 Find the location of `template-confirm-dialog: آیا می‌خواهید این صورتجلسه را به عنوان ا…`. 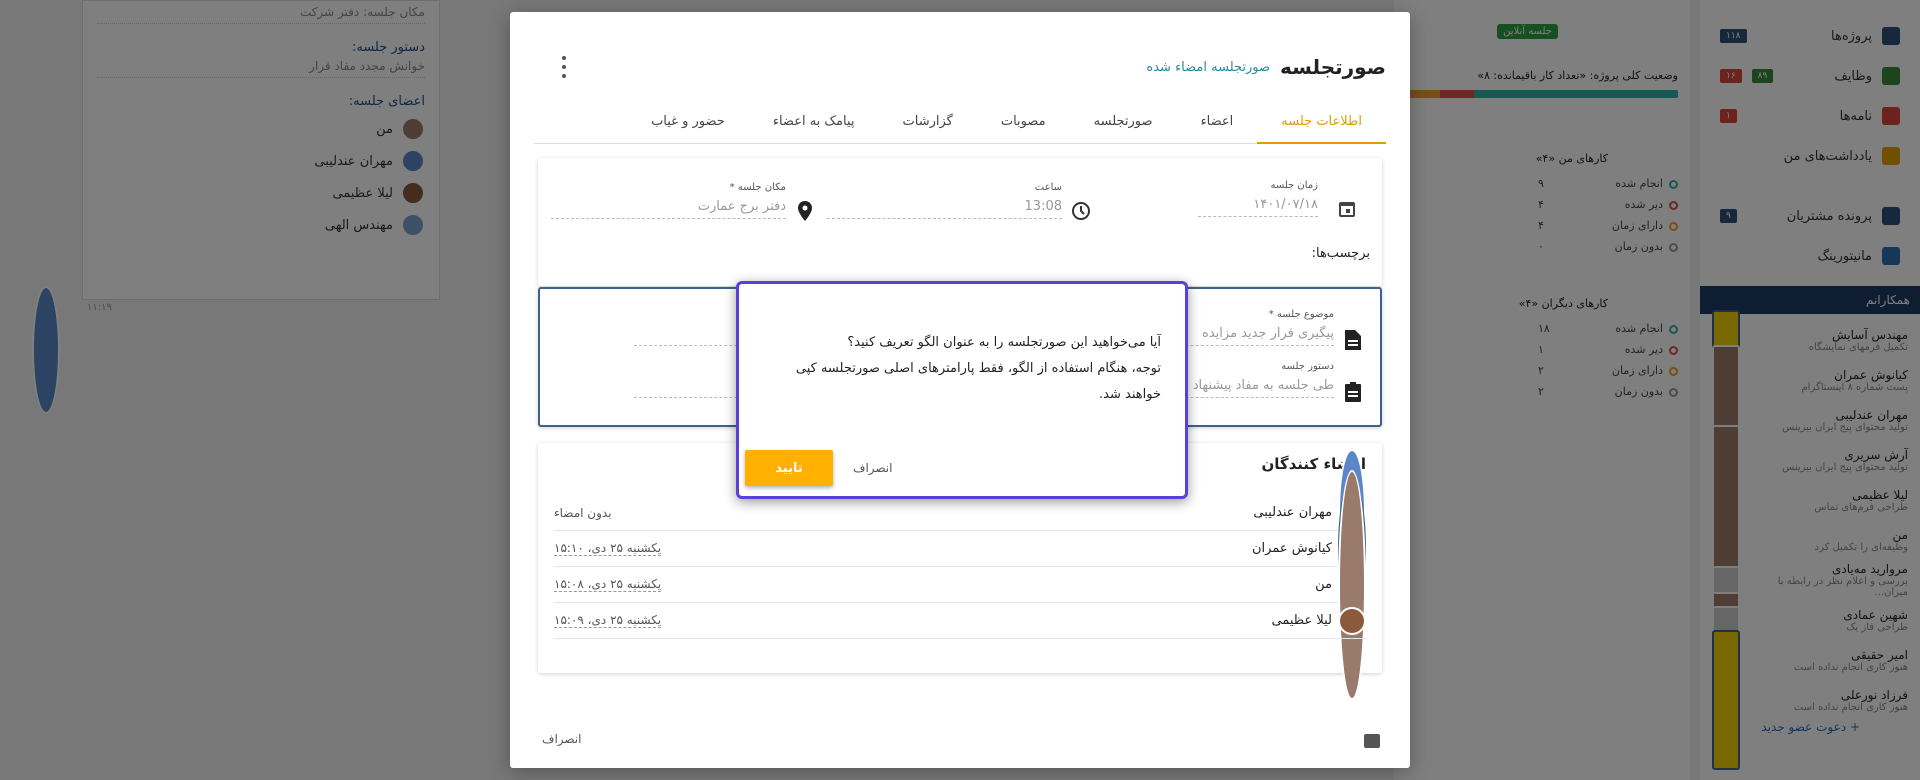

template-confirm-dialog: آیا می‌خواهید این صورتجلسه را به عنوان ا… is located at coordinates (962, 390).